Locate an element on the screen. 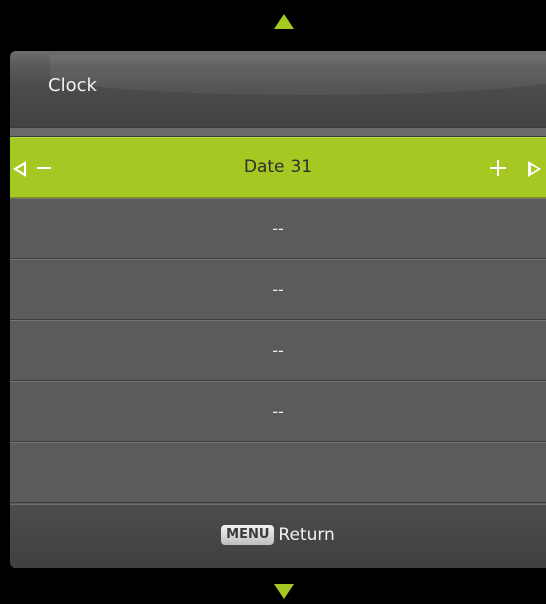  menu-footer: MENU Return is located at coordinates (278, 536).